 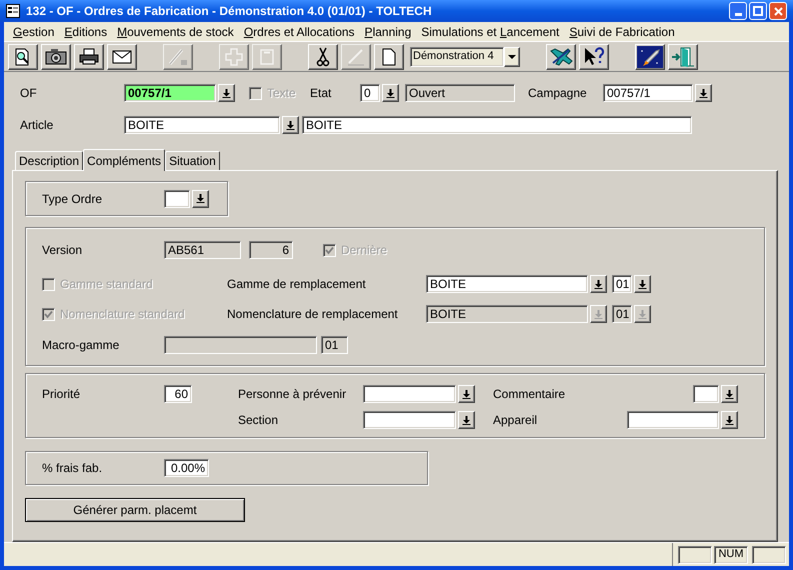 I want to click on input-field: 0, so click(x=370, y=93).